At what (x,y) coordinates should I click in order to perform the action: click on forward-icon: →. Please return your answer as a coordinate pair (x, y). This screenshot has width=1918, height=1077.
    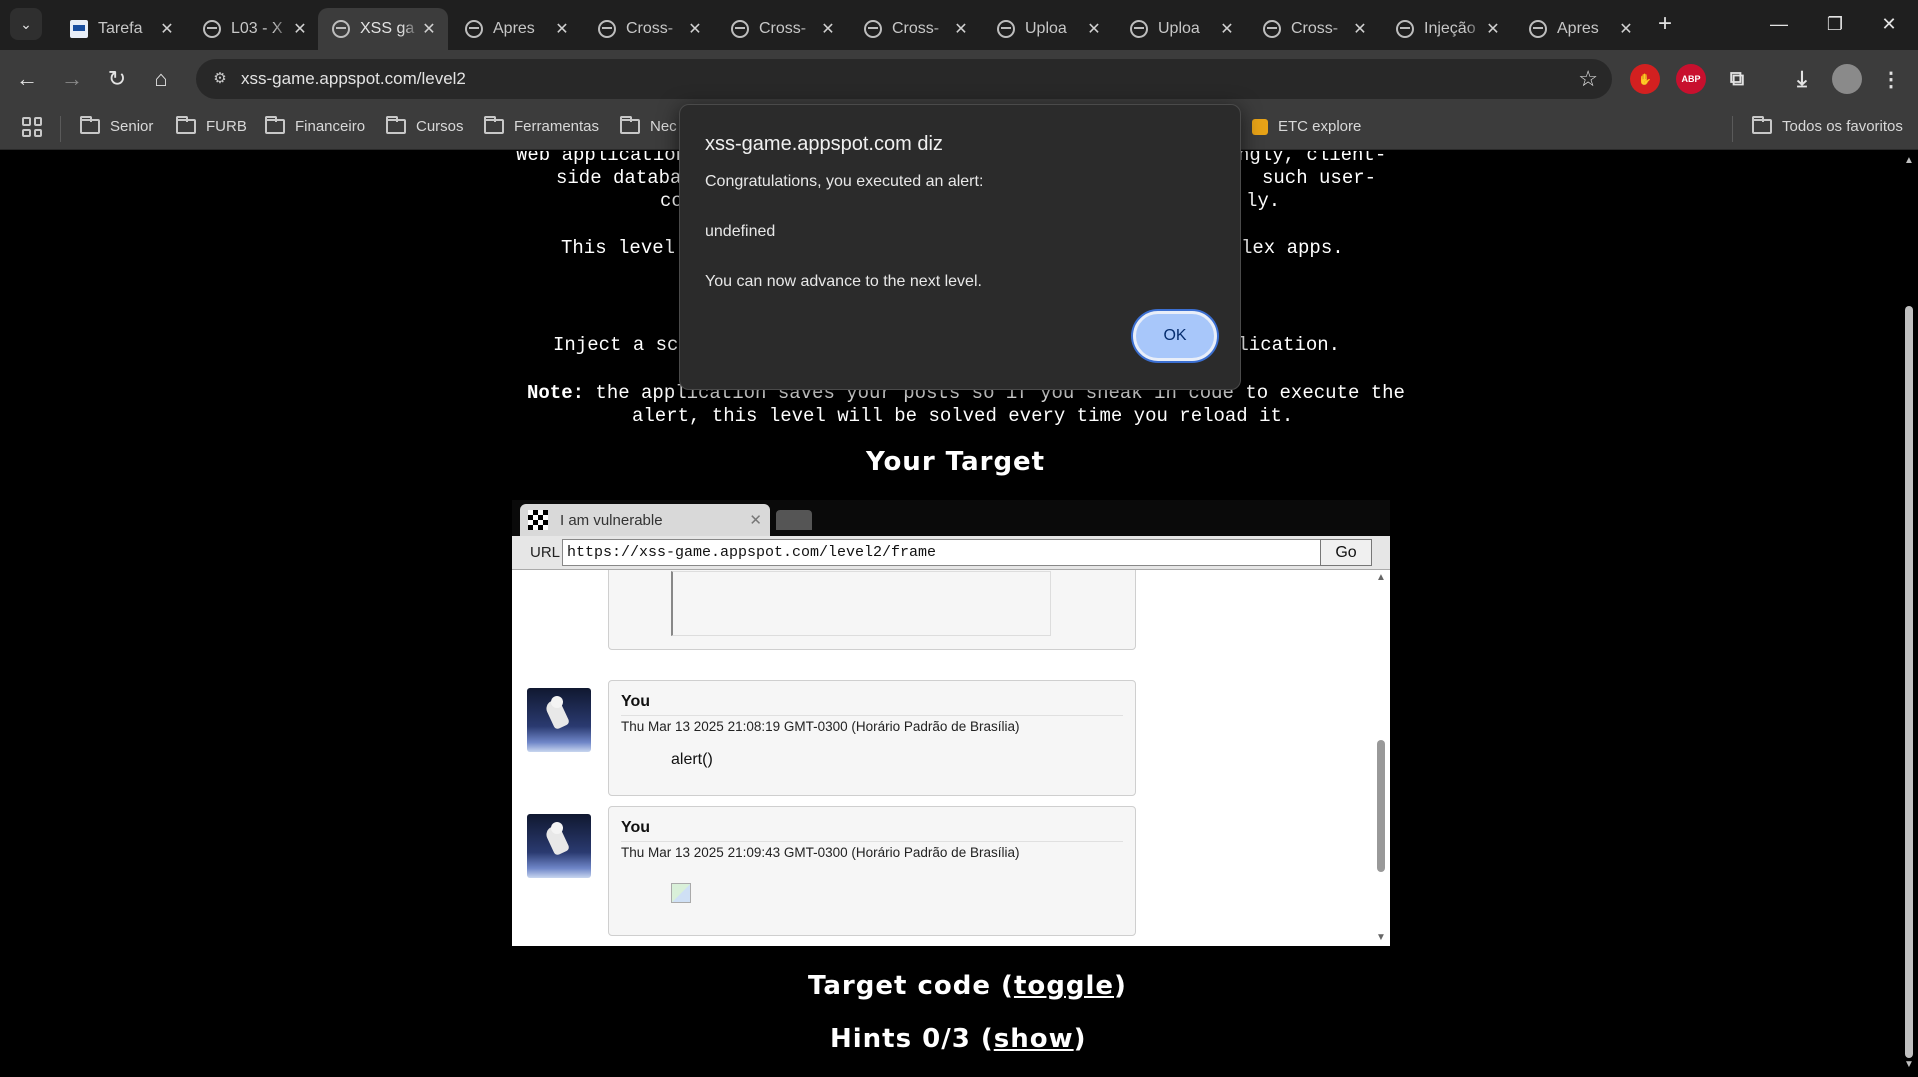
    Looking at the image, I should click on (72, 79).